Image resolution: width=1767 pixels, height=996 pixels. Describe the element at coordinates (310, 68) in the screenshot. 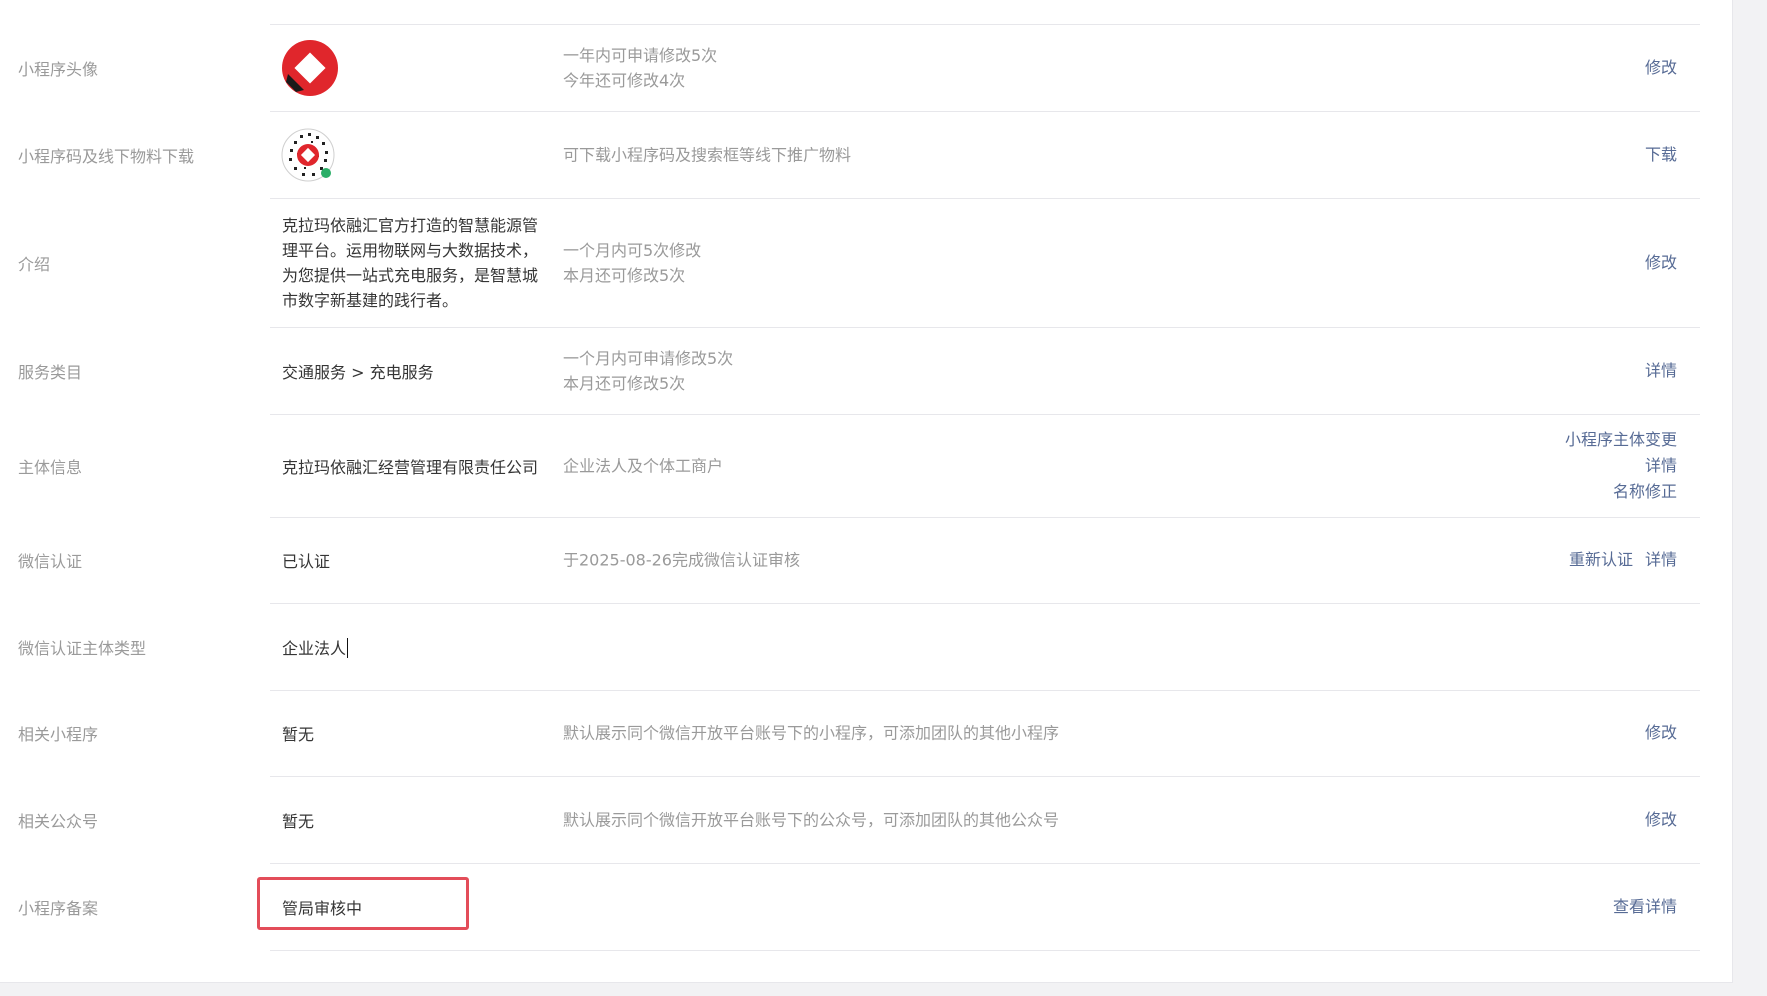

I see `app-logo-icon` at that location.